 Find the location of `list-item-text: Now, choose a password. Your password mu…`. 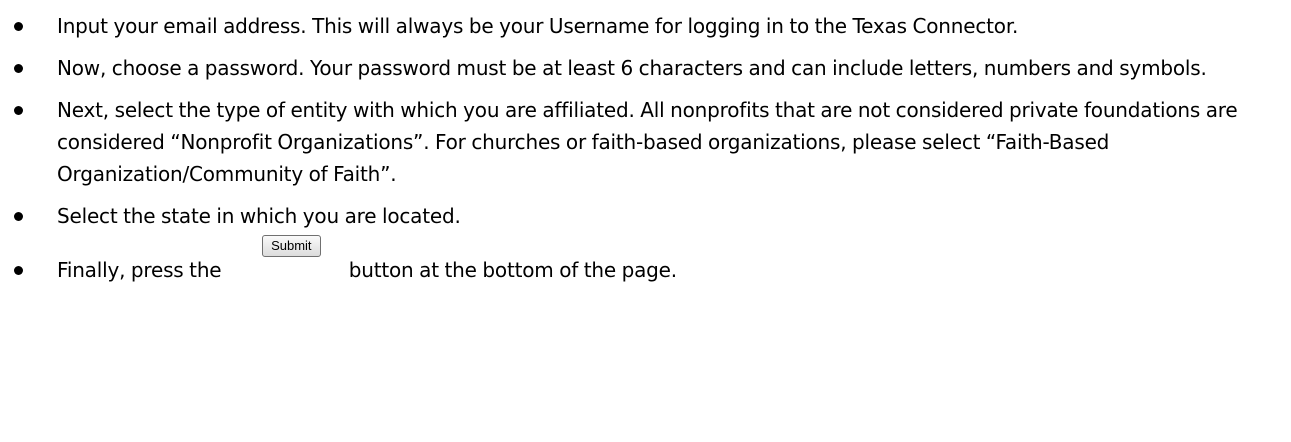

list-item-text: Now, choose a password. Your password mu… is located at coordinates (632, 68).